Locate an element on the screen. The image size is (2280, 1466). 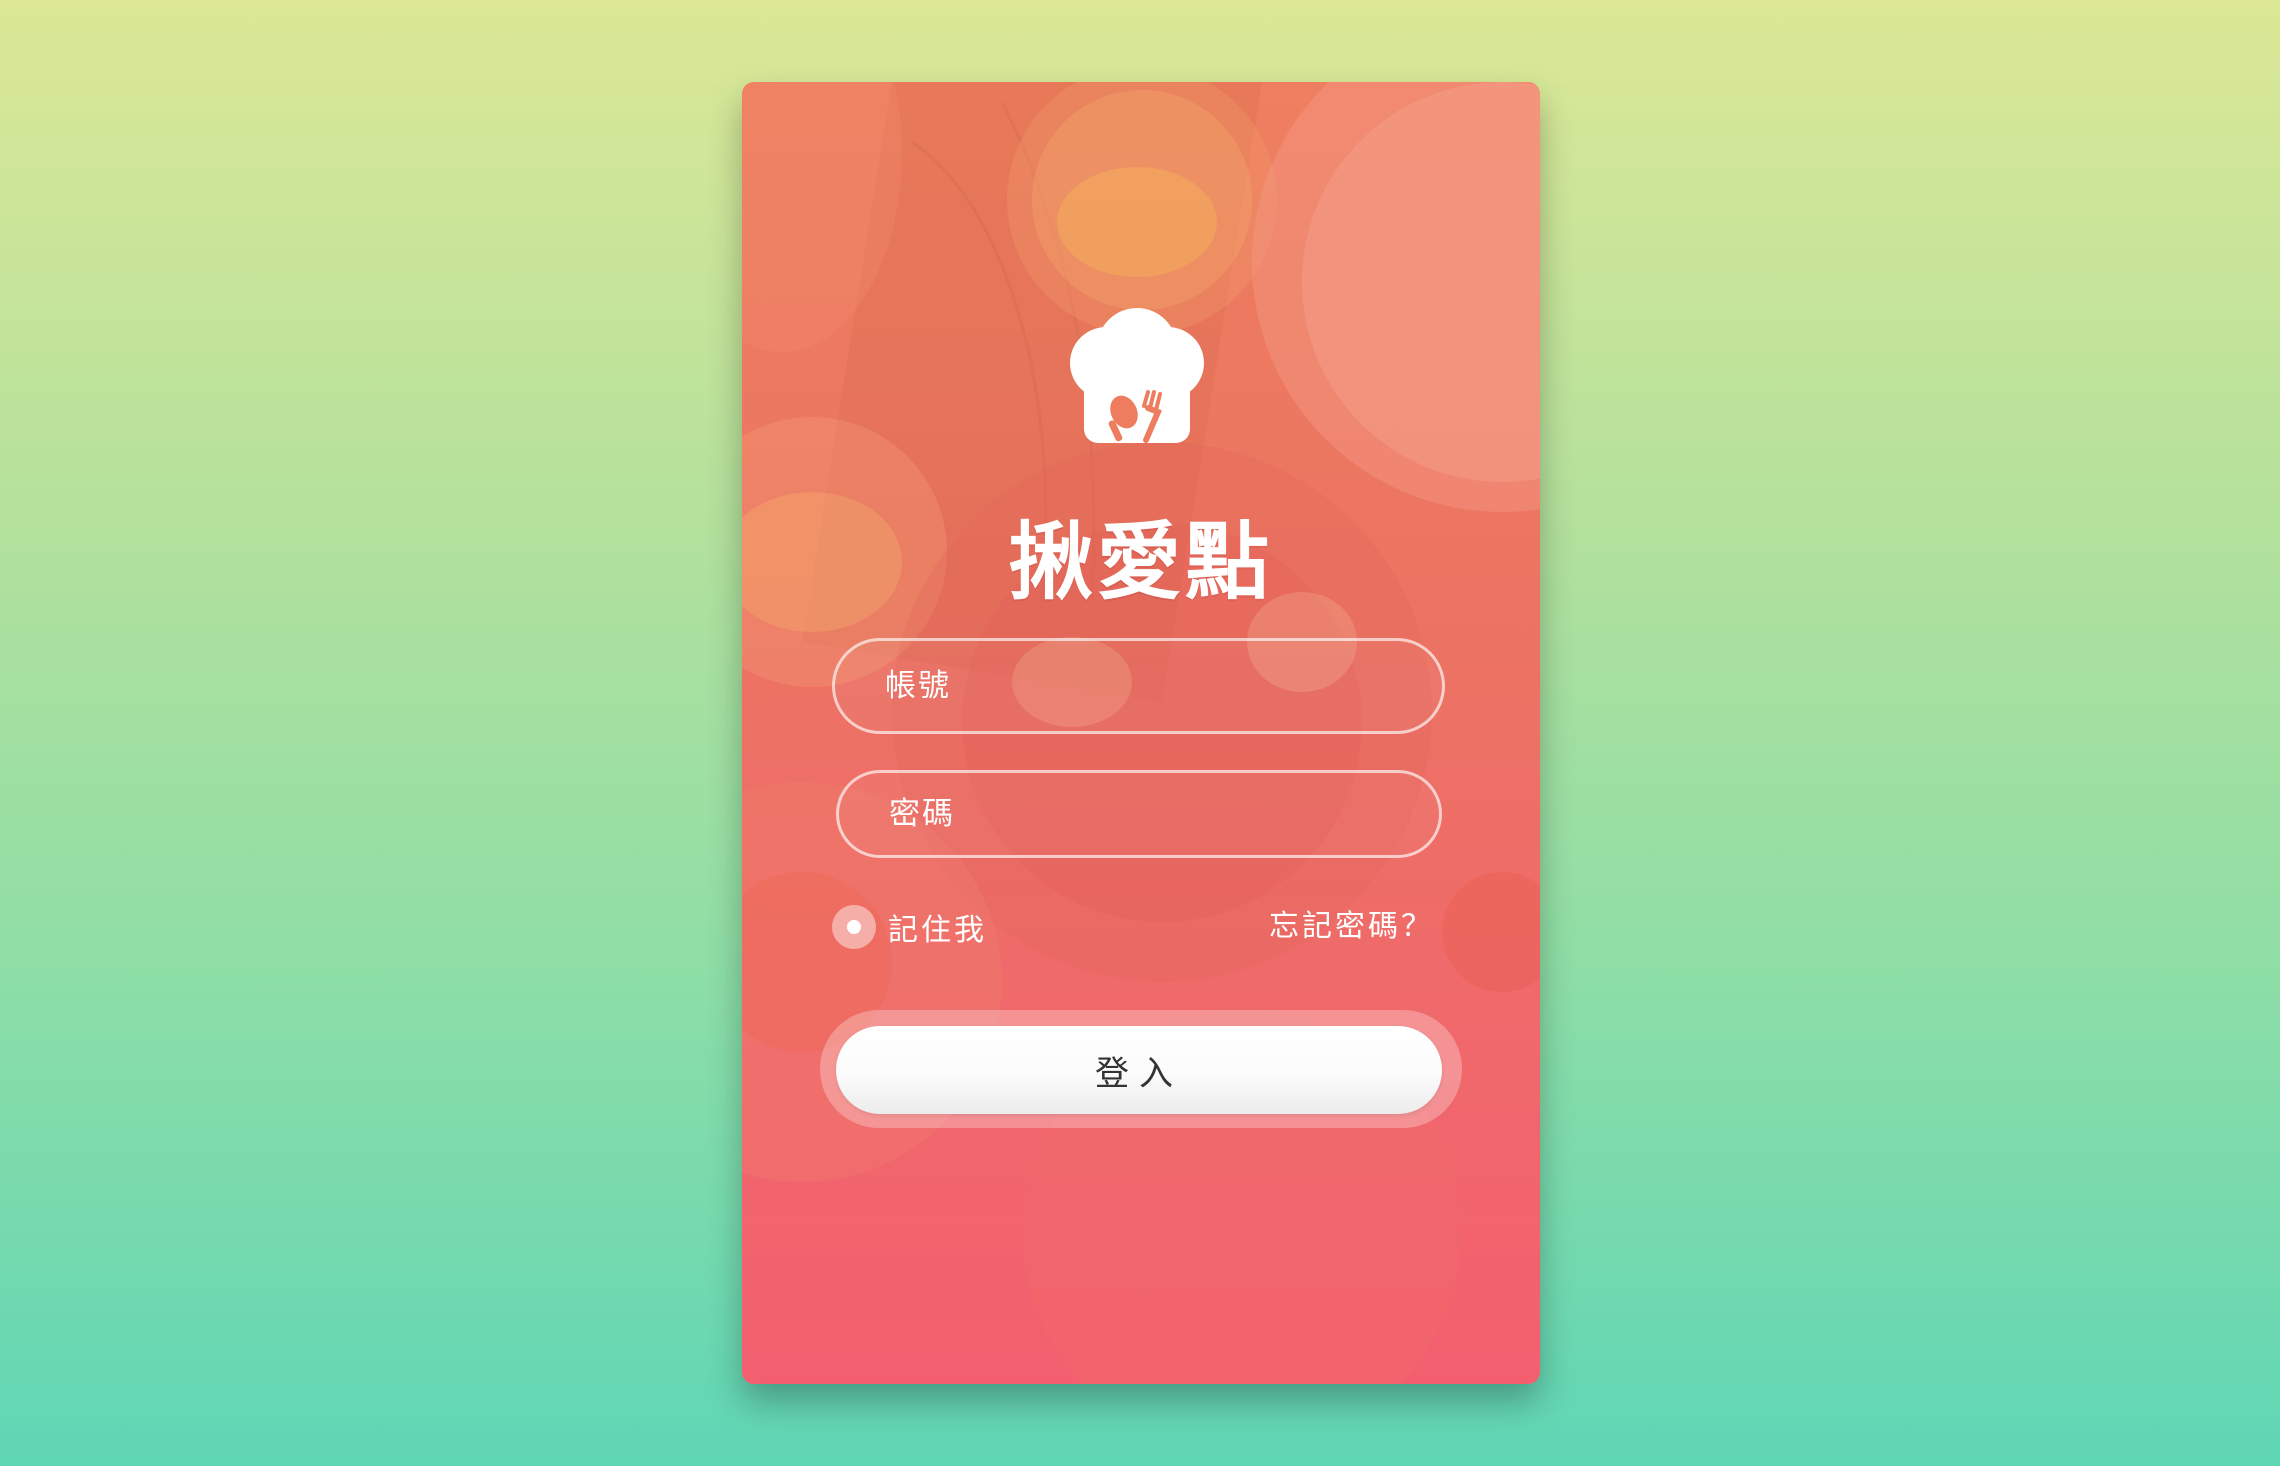
account-input is located at coordinates (1138, 686).